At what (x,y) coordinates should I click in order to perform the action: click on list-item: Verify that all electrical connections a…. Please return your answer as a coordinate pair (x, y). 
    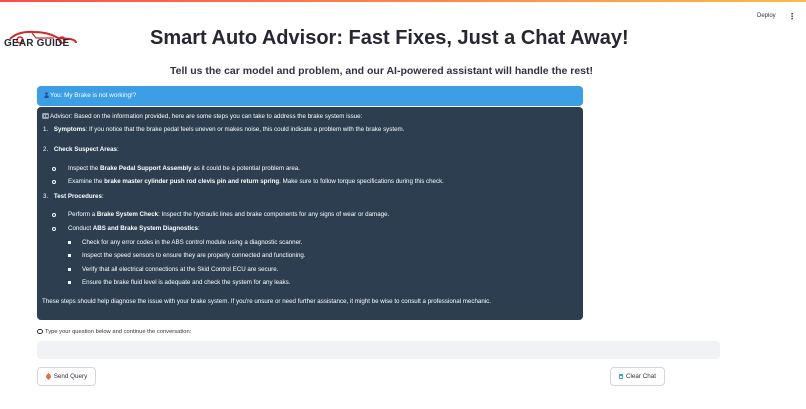
    Looking at the image, I should click on (180, 269).